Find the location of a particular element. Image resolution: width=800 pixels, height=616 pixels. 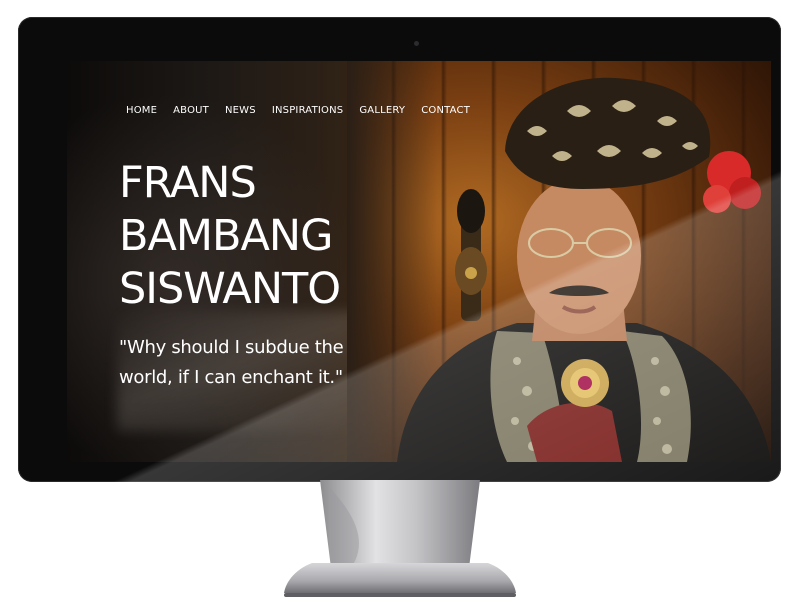

monitor-stand-base is located at coordinates (400, 580).